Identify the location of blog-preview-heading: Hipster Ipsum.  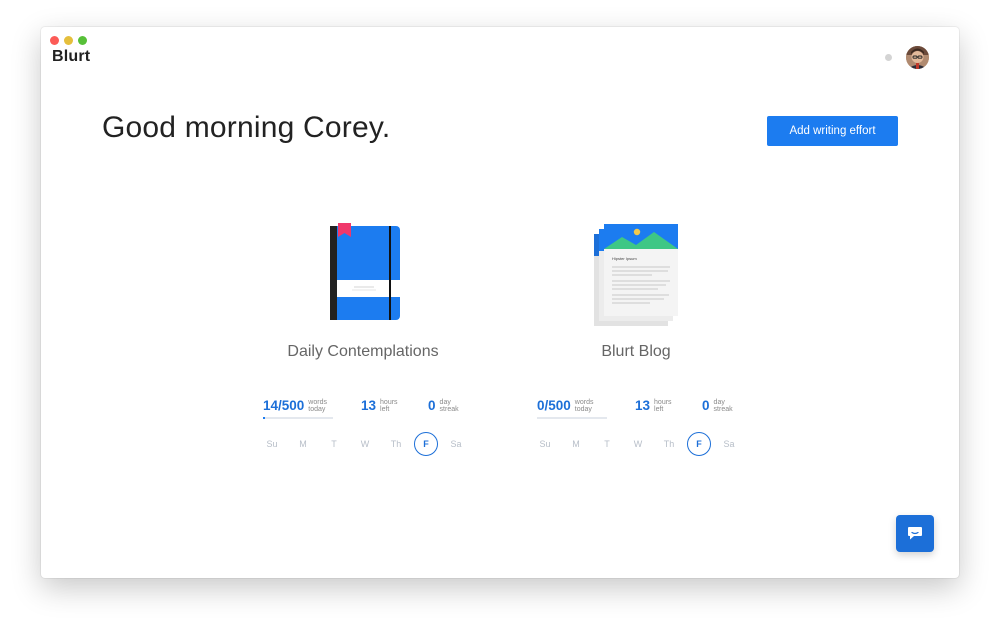
(624, 258).